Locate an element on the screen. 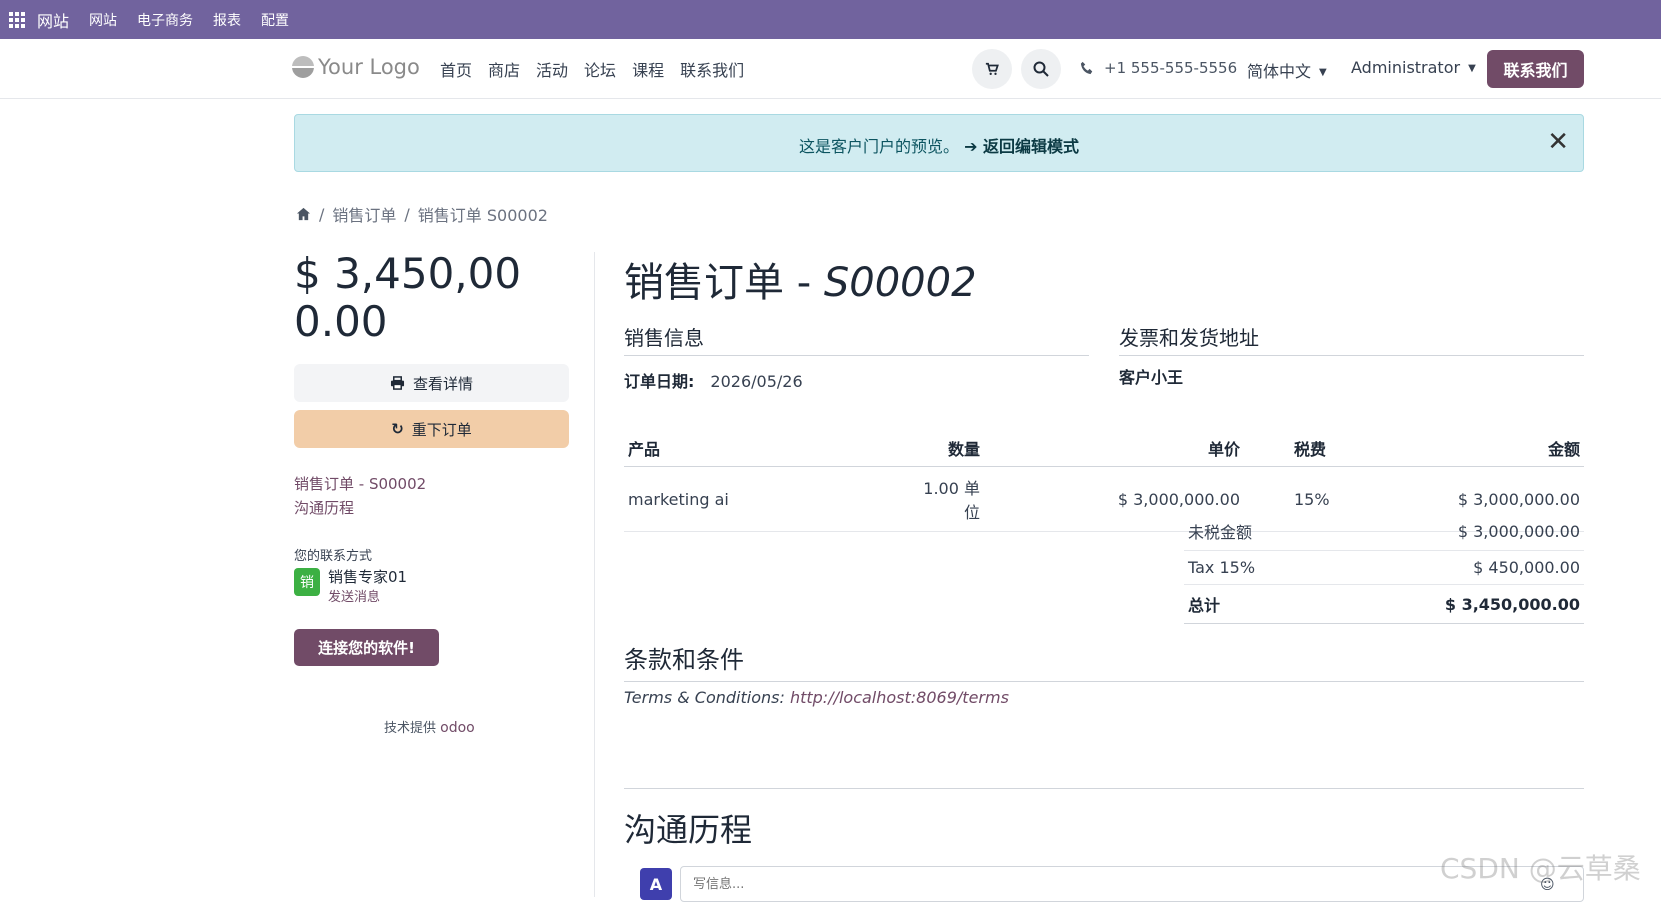  connect-software-button: 连接您的软件! is located at coordinates (366, 647).